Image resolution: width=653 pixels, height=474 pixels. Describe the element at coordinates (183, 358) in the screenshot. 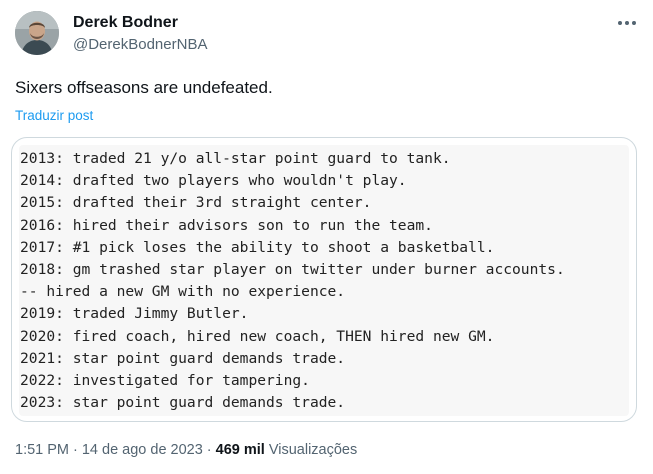

I see `image-line: 2021: star point guard demands trade.` at that location.